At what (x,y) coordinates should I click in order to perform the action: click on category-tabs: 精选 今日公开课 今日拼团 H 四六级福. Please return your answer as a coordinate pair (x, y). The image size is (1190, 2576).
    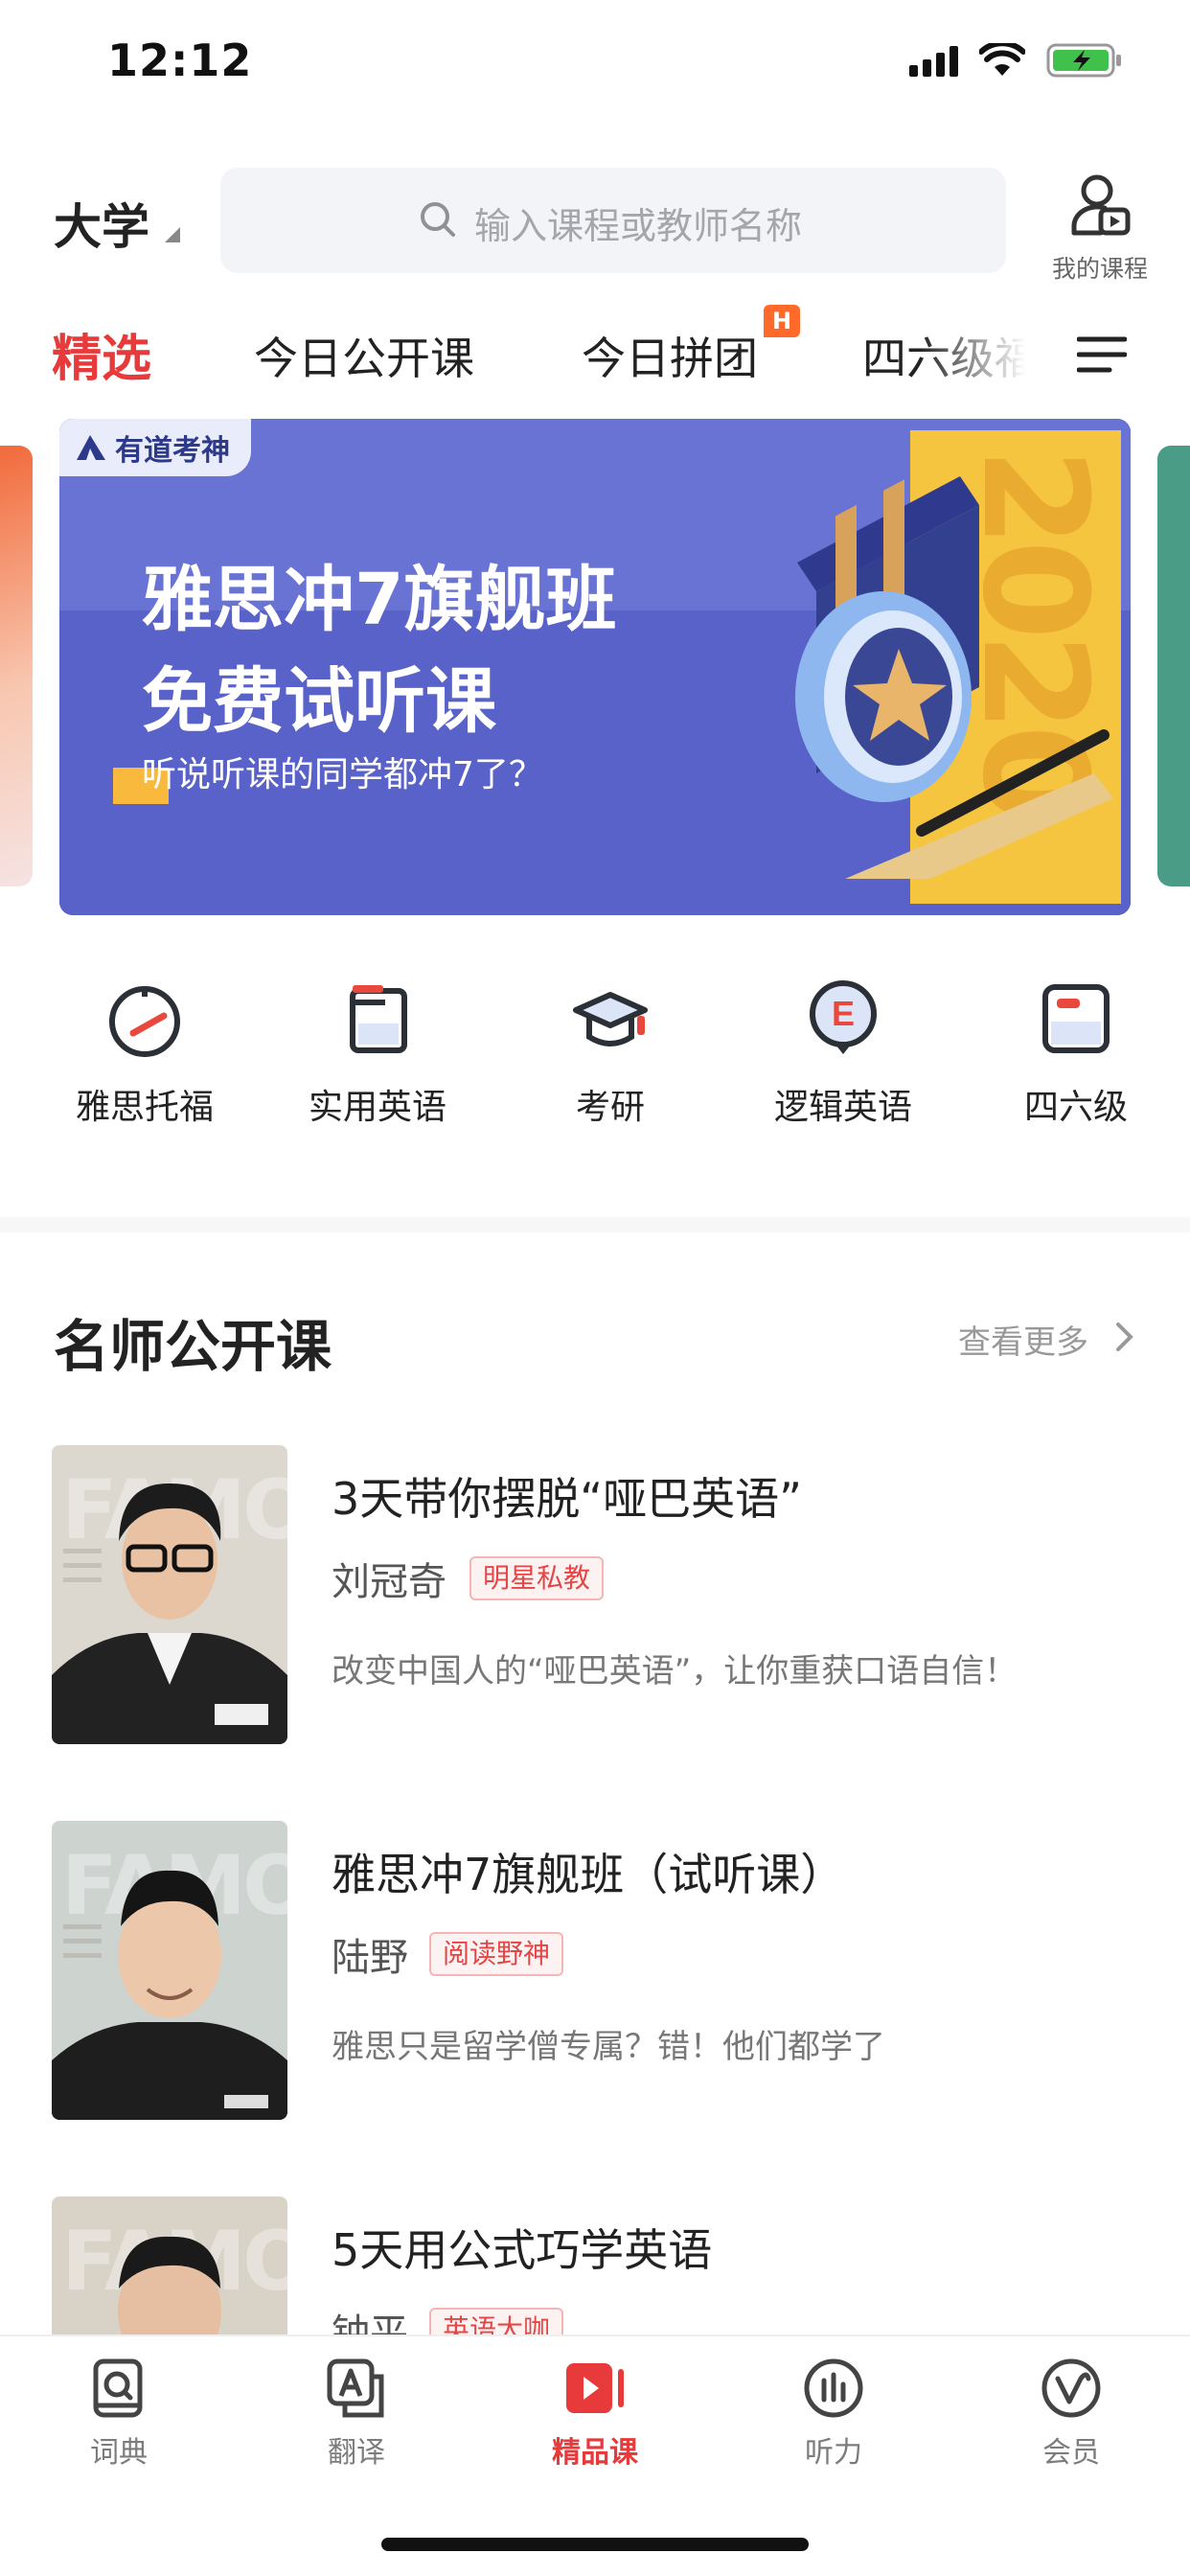
    Looking at the image, I should click on (595, 349).